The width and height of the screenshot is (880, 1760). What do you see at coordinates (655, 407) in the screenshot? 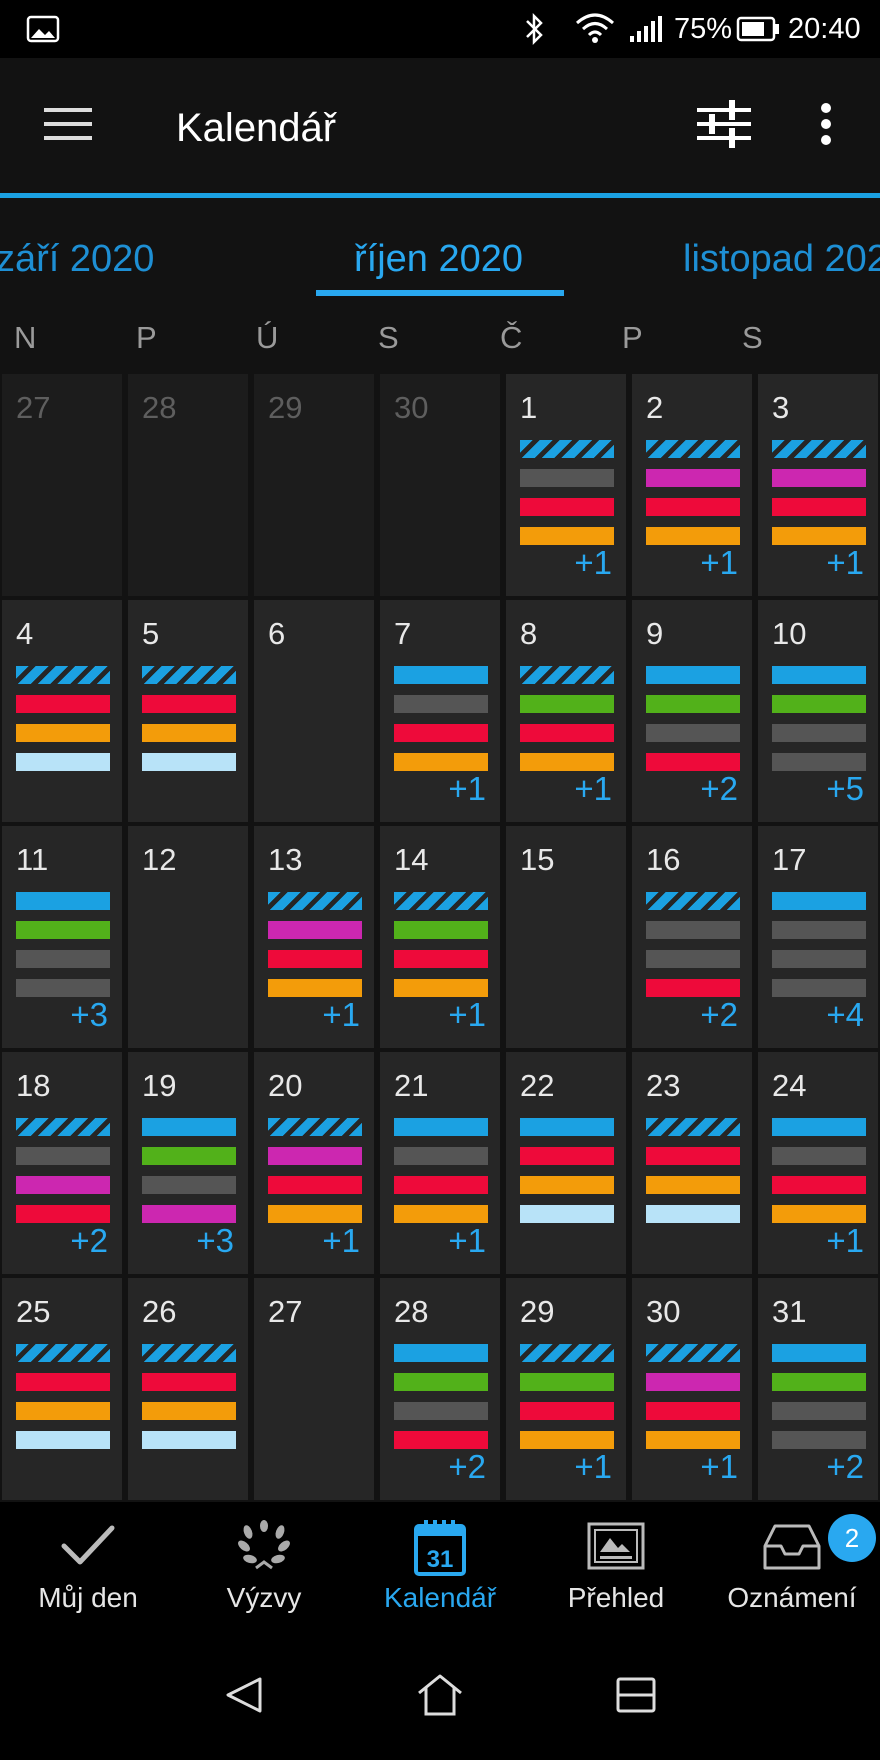
I see `day-number: 2` at bounding box center [655, 407].